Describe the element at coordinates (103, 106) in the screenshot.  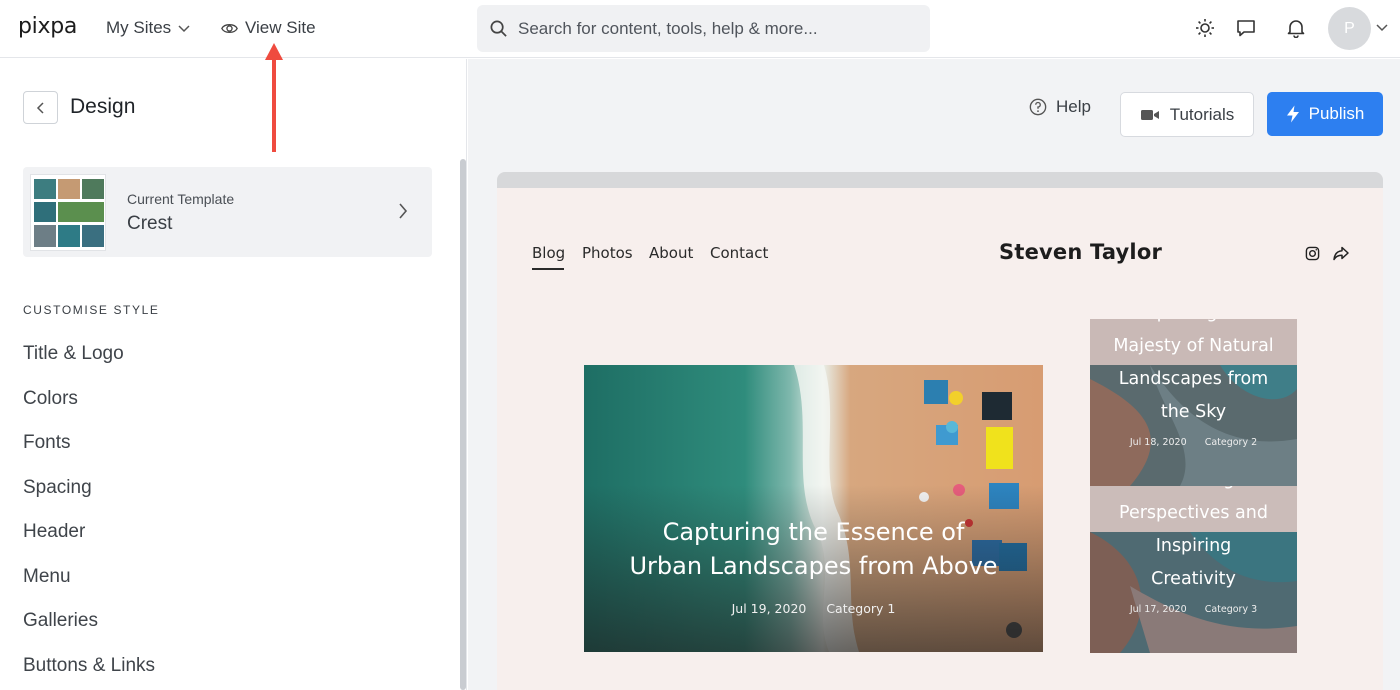
I see `page-title: Design` at that location.